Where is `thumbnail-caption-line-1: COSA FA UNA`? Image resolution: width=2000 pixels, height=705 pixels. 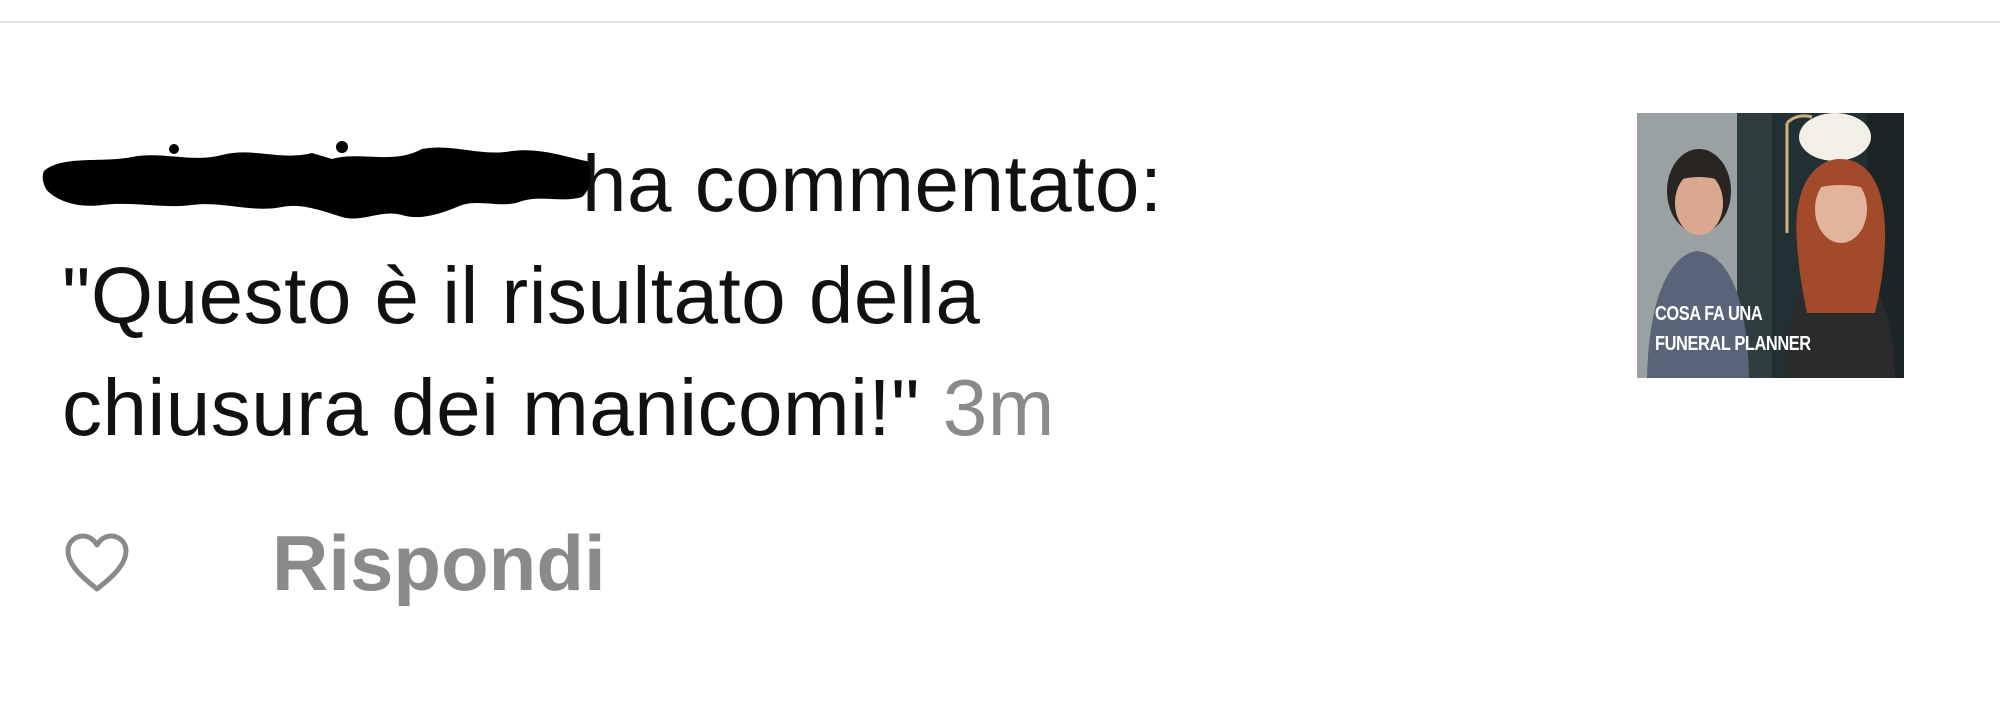 thumbnail-caption-line-1: COSA FA UNA is located at coordinates (1709, 314).